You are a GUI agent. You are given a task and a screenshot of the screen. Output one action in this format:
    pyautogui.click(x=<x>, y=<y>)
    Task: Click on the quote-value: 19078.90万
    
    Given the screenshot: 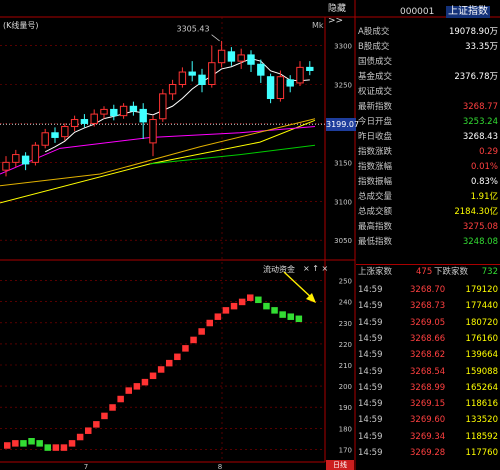 What is the action you would take?
    pyautogui.click(x=473, y=32)
    